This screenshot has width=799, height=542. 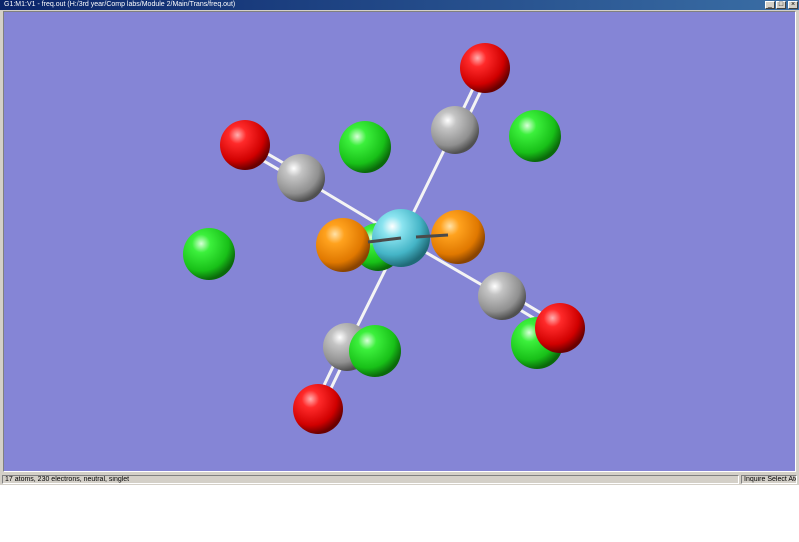 I want to click on oxygen-atom-bottom, so click(x=318, y=409).